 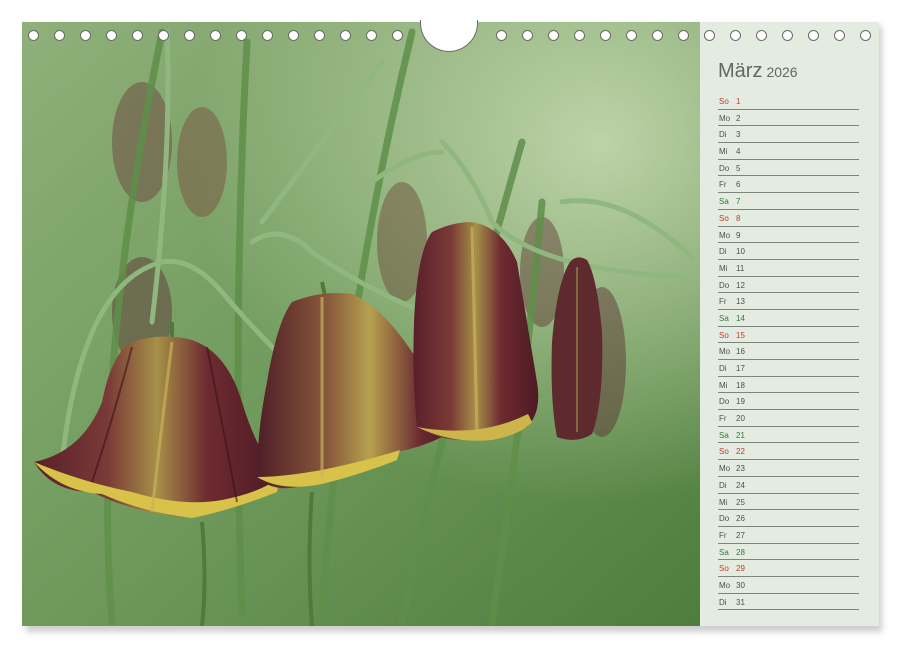 I want to click on day-row: Do 19, so click(x=788, y=401).